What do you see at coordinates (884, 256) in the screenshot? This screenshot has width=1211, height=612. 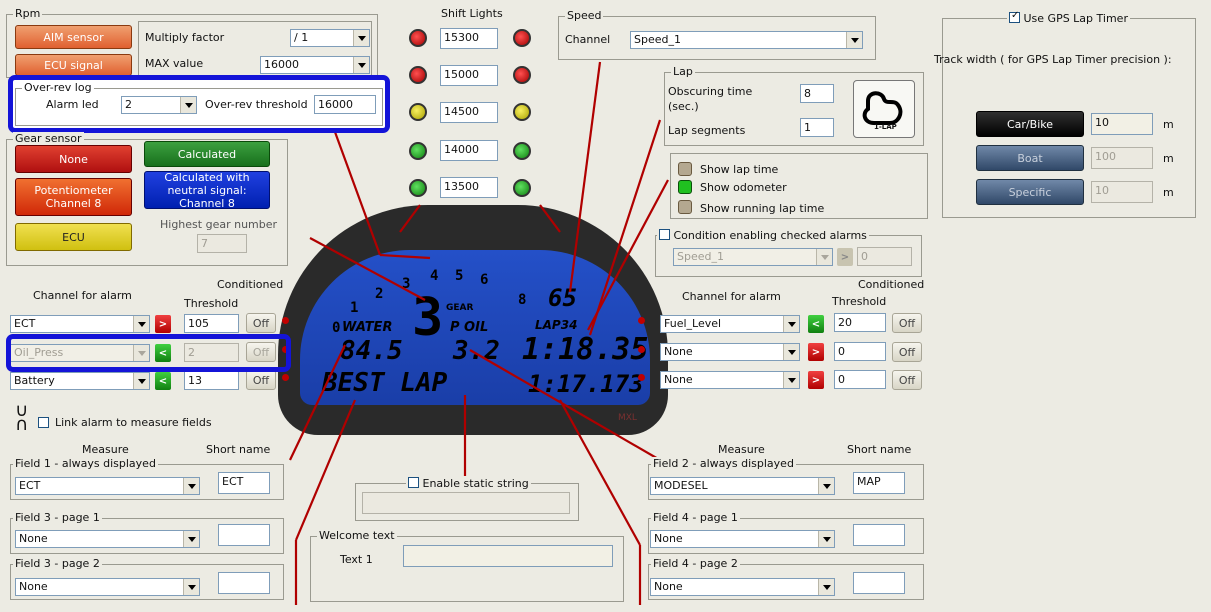 I see `condition-value-input: 0` at bounding box center [884, 256].